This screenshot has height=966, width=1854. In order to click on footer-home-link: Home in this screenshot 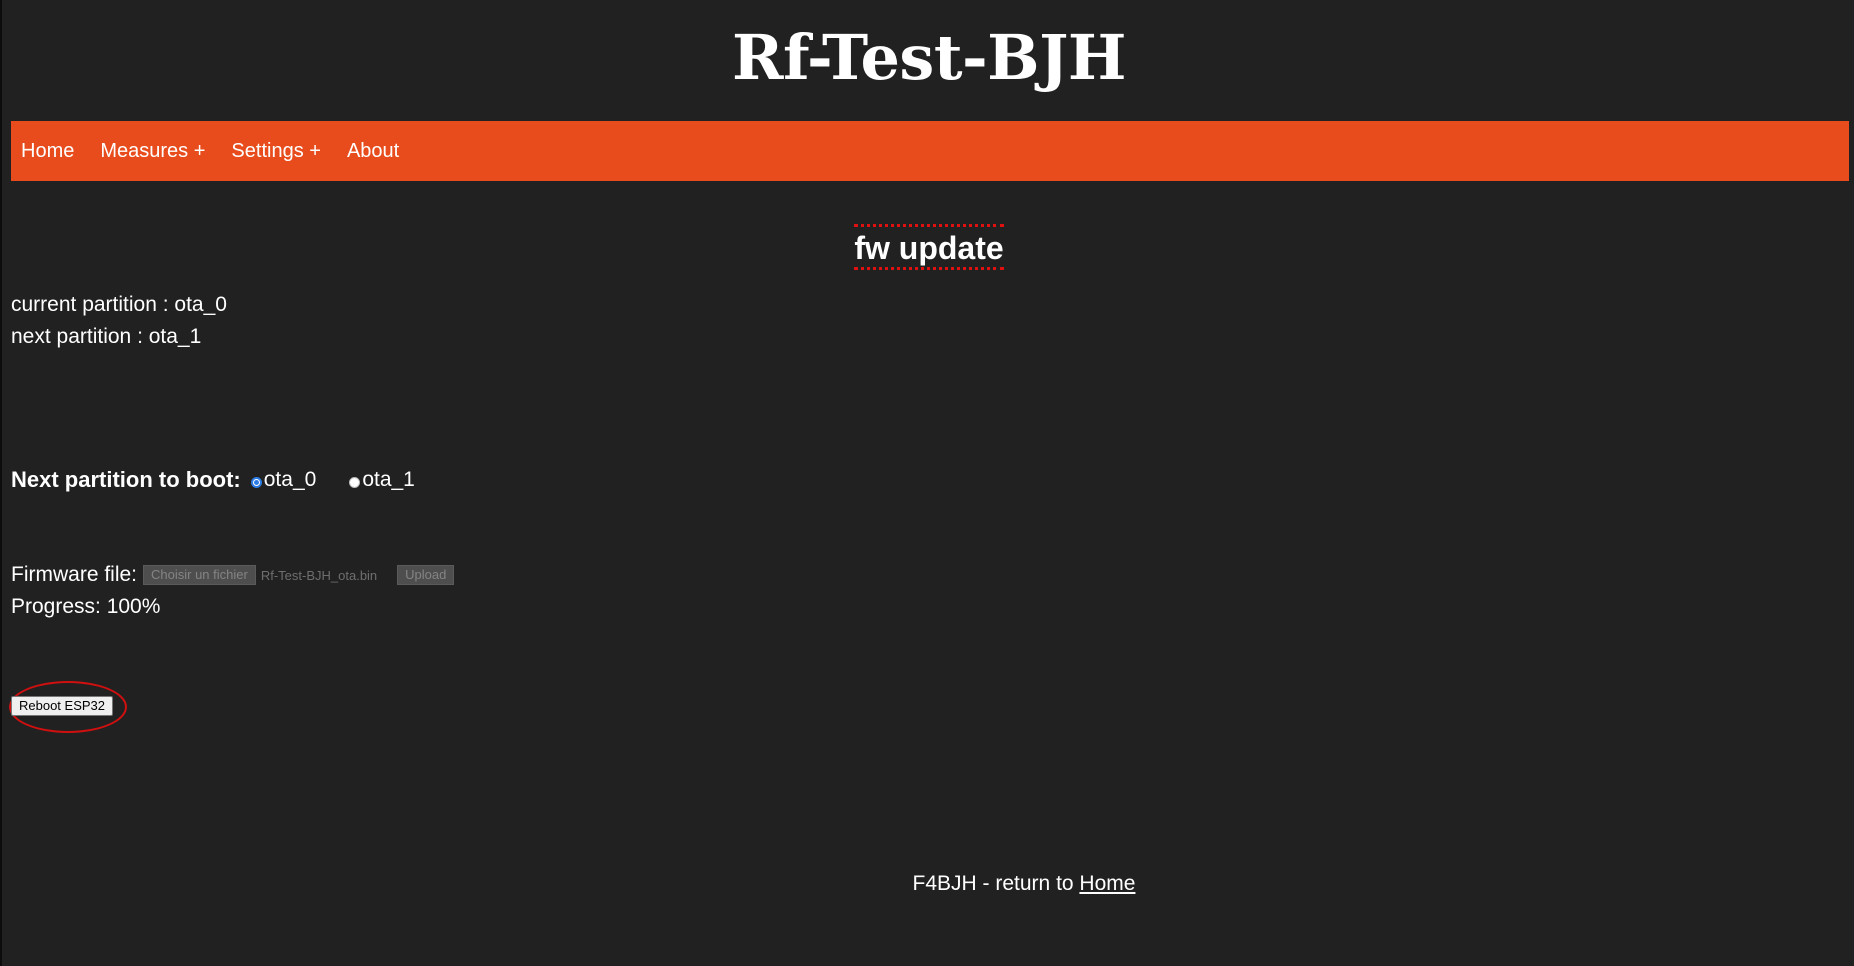, I will do `click(1107, 883)`.